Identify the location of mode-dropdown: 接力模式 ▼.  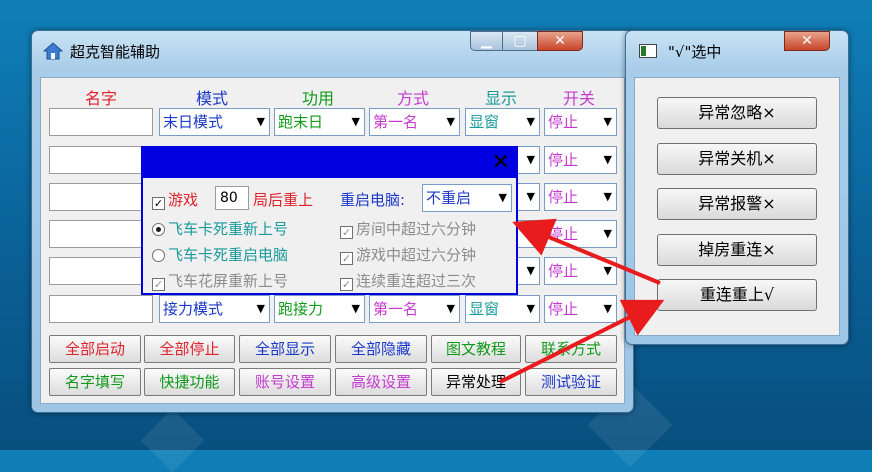
(214, 309).